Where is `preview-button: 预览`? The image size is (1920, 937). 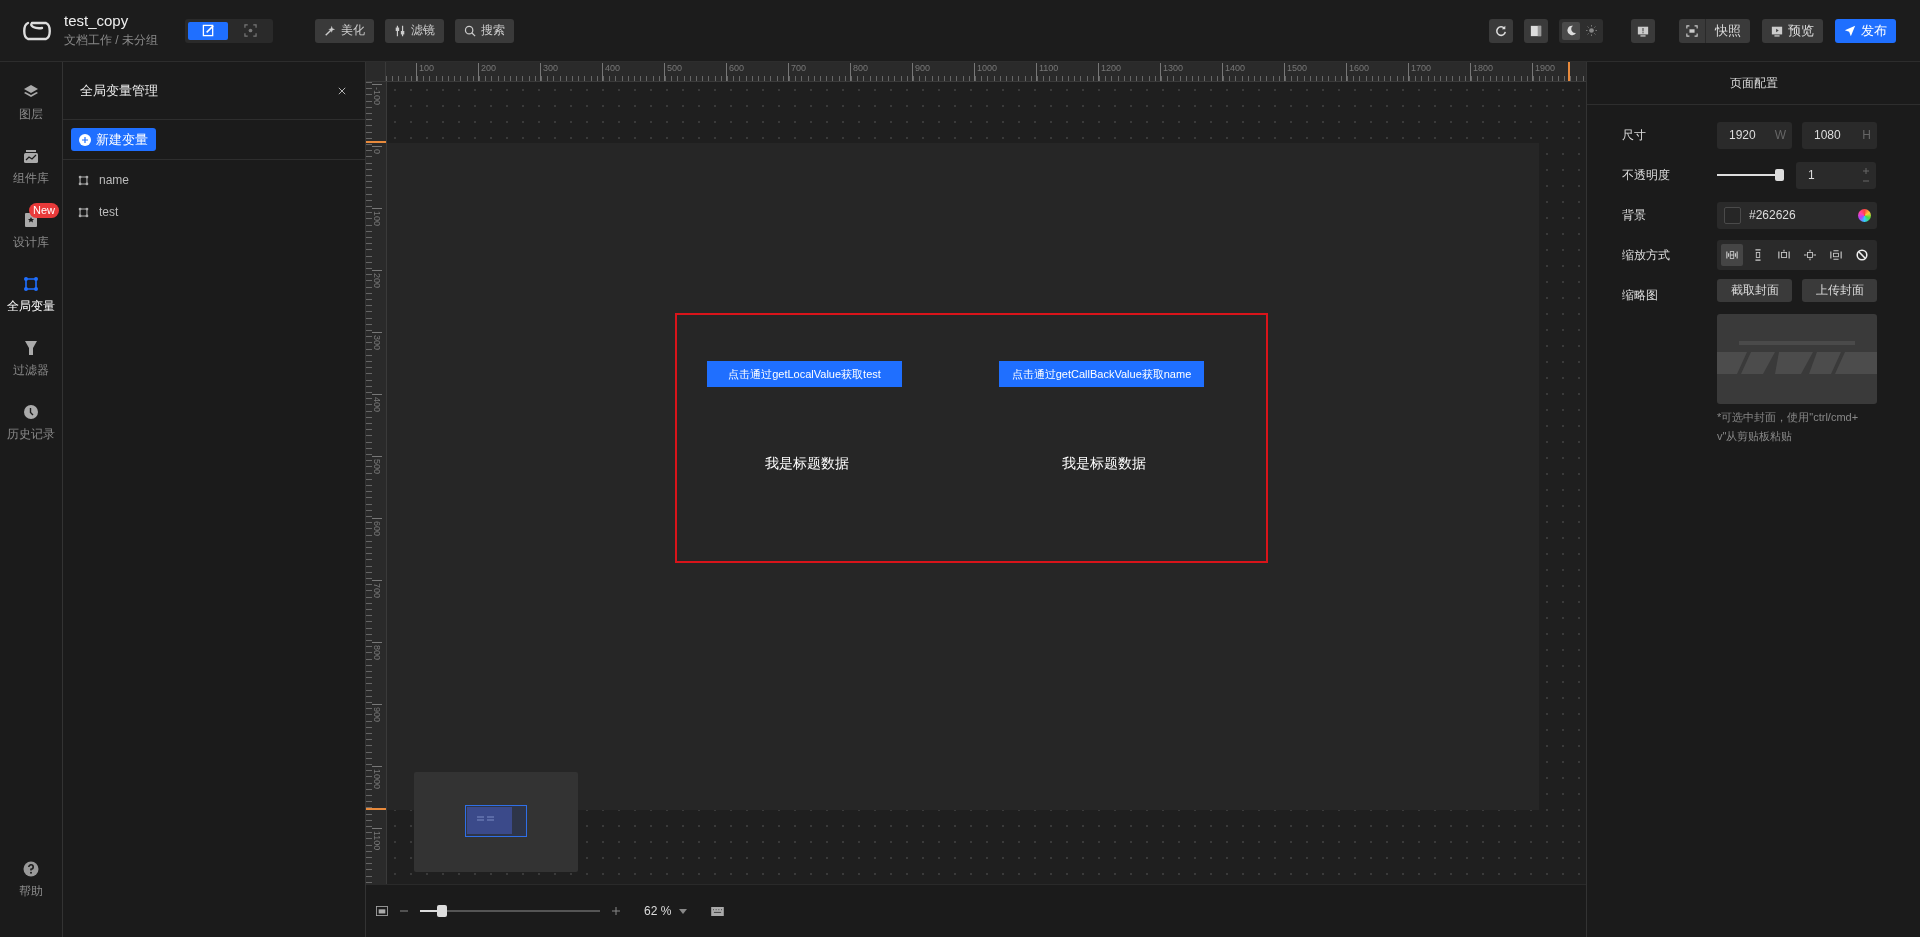
preview-button: 预览 is located at coordinates (1792, 30).